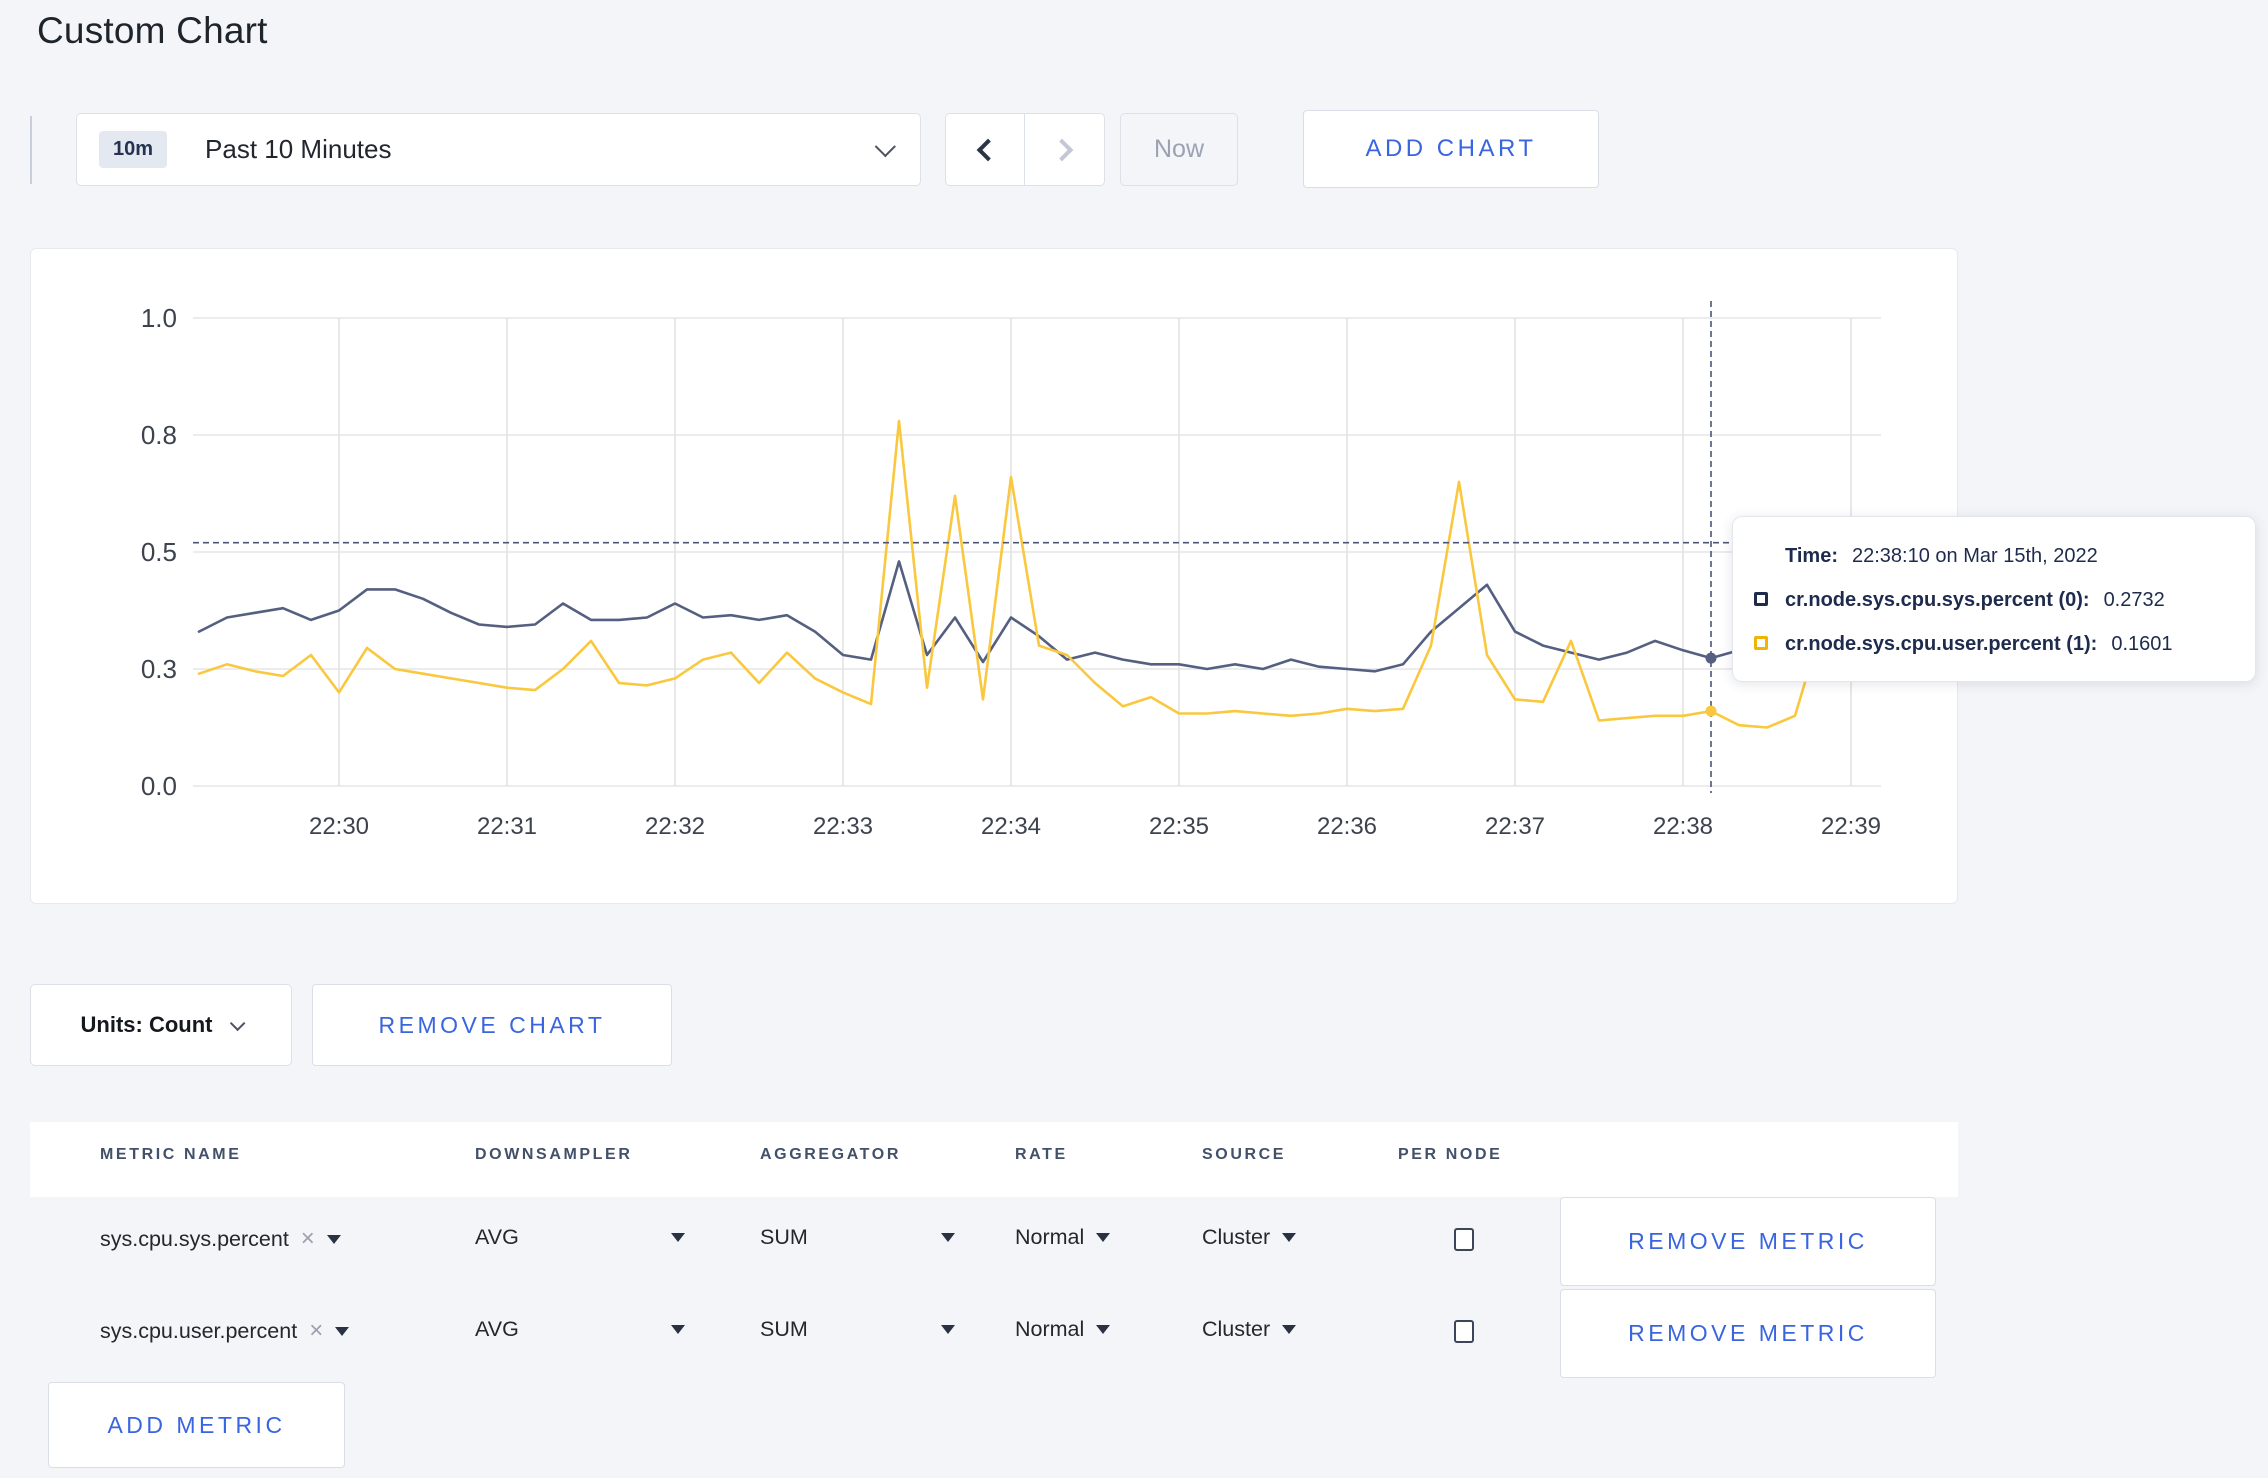 The height and width of the screenshot is (1478, 2268). Describe the element at coordinates (2134, 600) in the screenshot. I see `tooltip-series-value: 0.2732` at that location.